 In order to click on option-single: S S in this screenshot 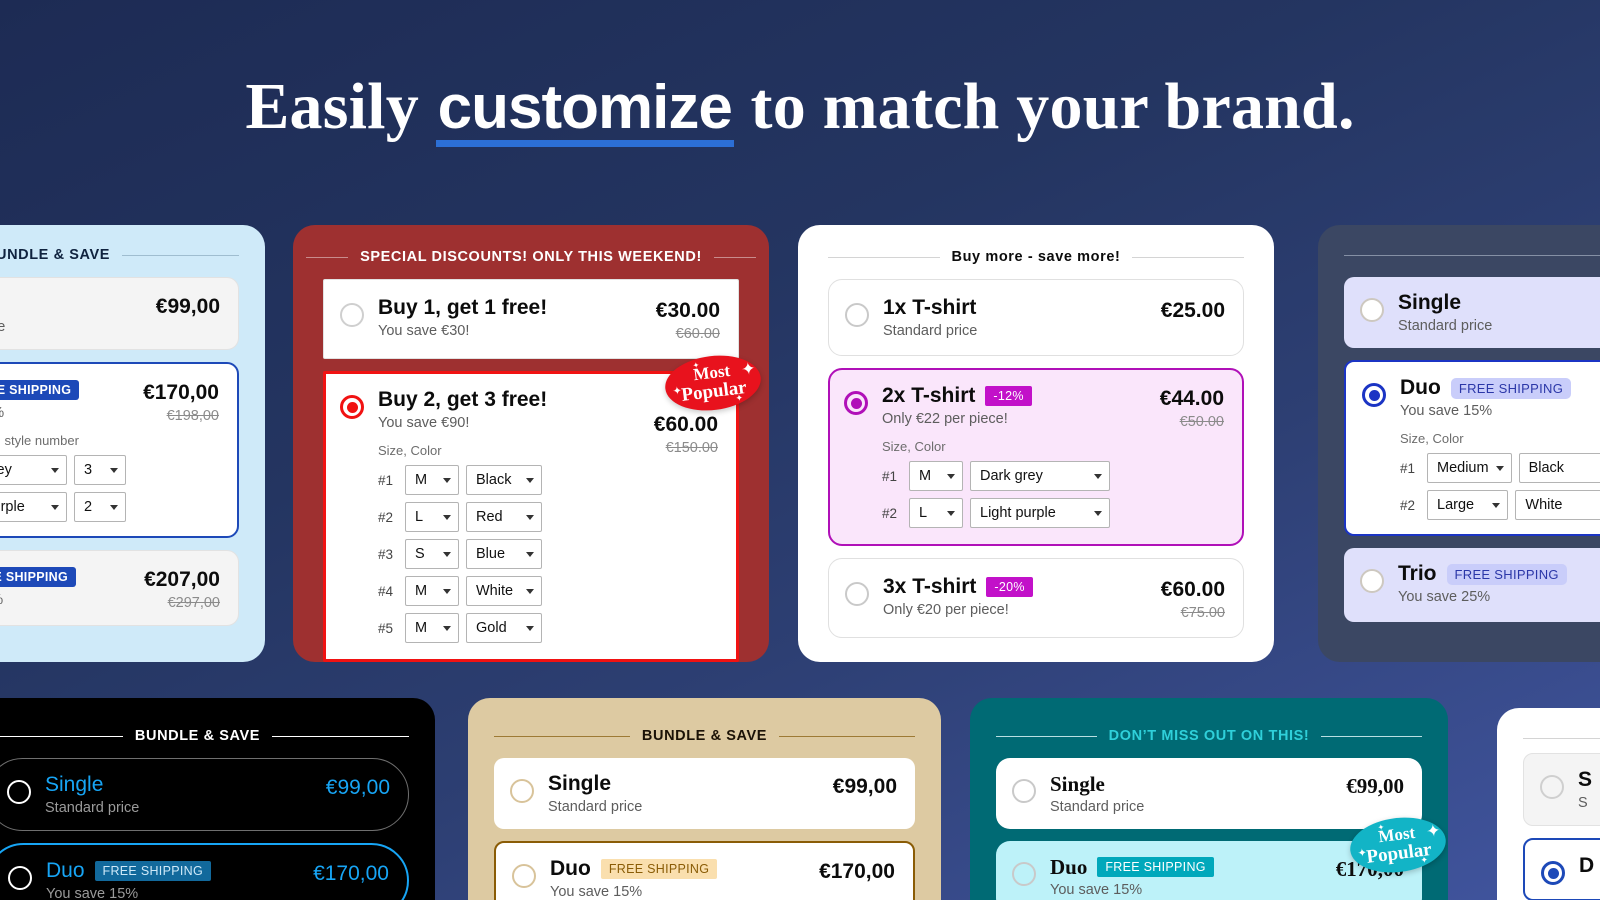, I will do `click(1561, 790)`.